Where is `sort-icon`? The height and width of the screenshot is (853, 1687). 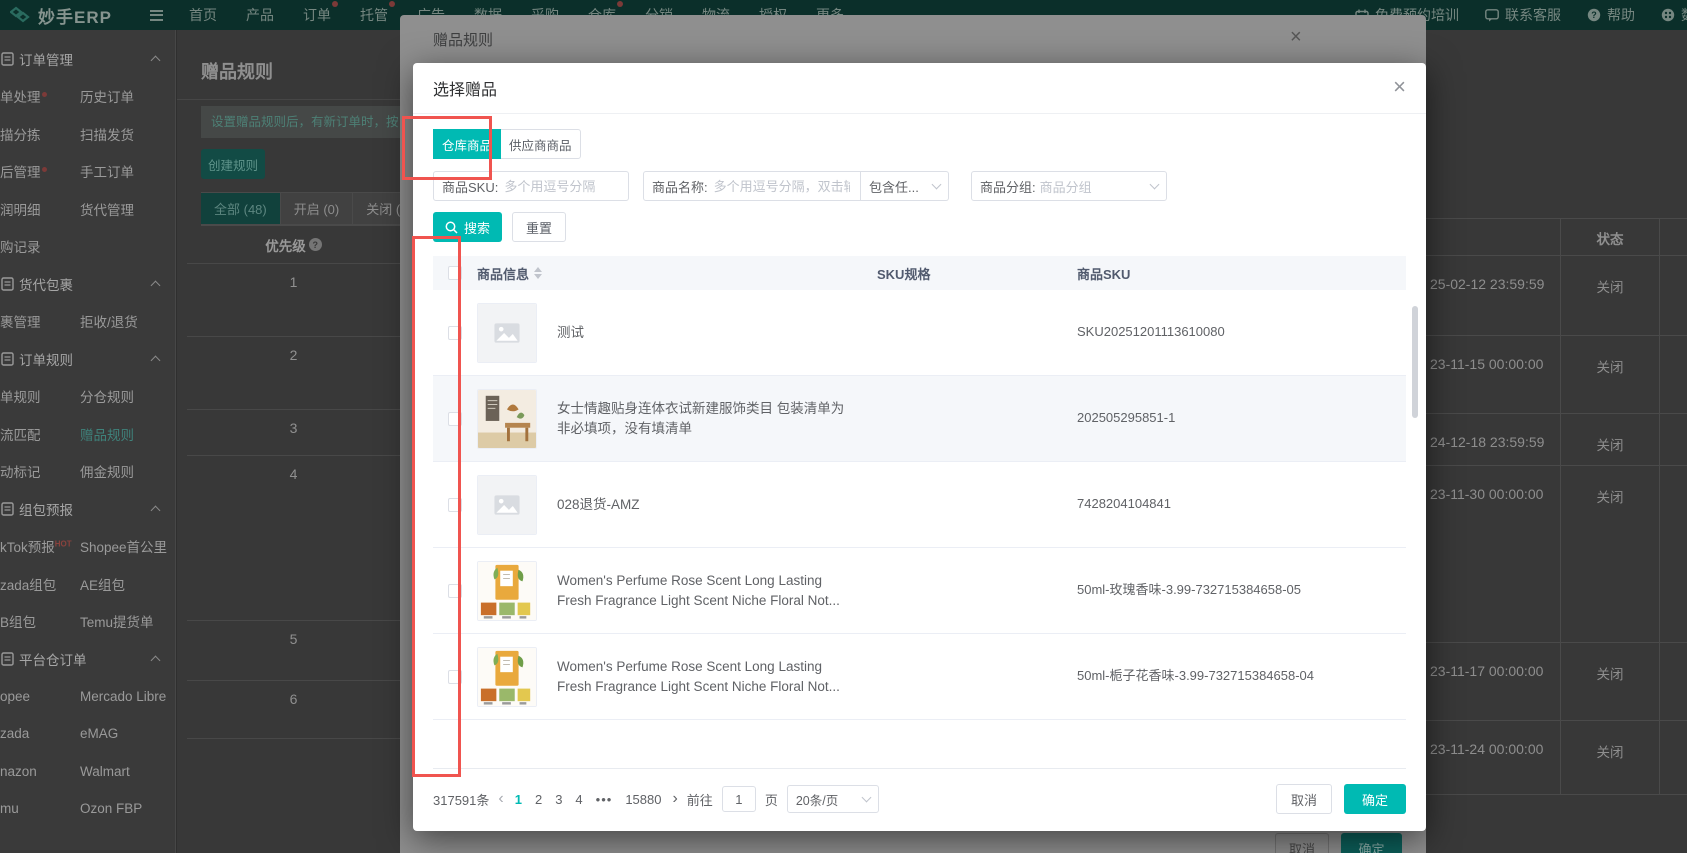
sort-icon is located at coordinates (538, 273).